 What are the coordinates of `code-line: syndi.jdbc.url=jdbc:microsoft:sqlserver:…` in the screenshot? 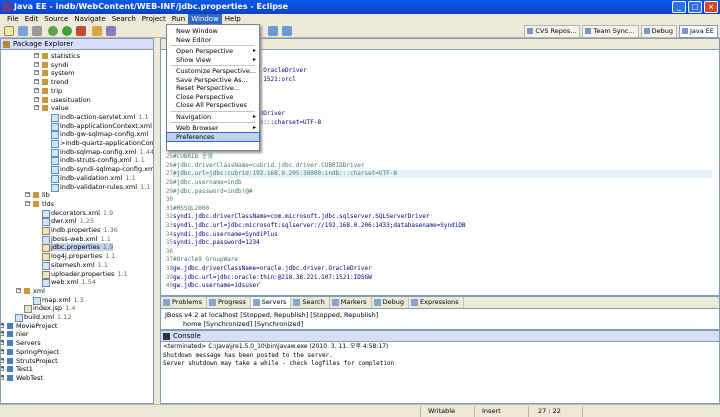 It's located at (319, 226).